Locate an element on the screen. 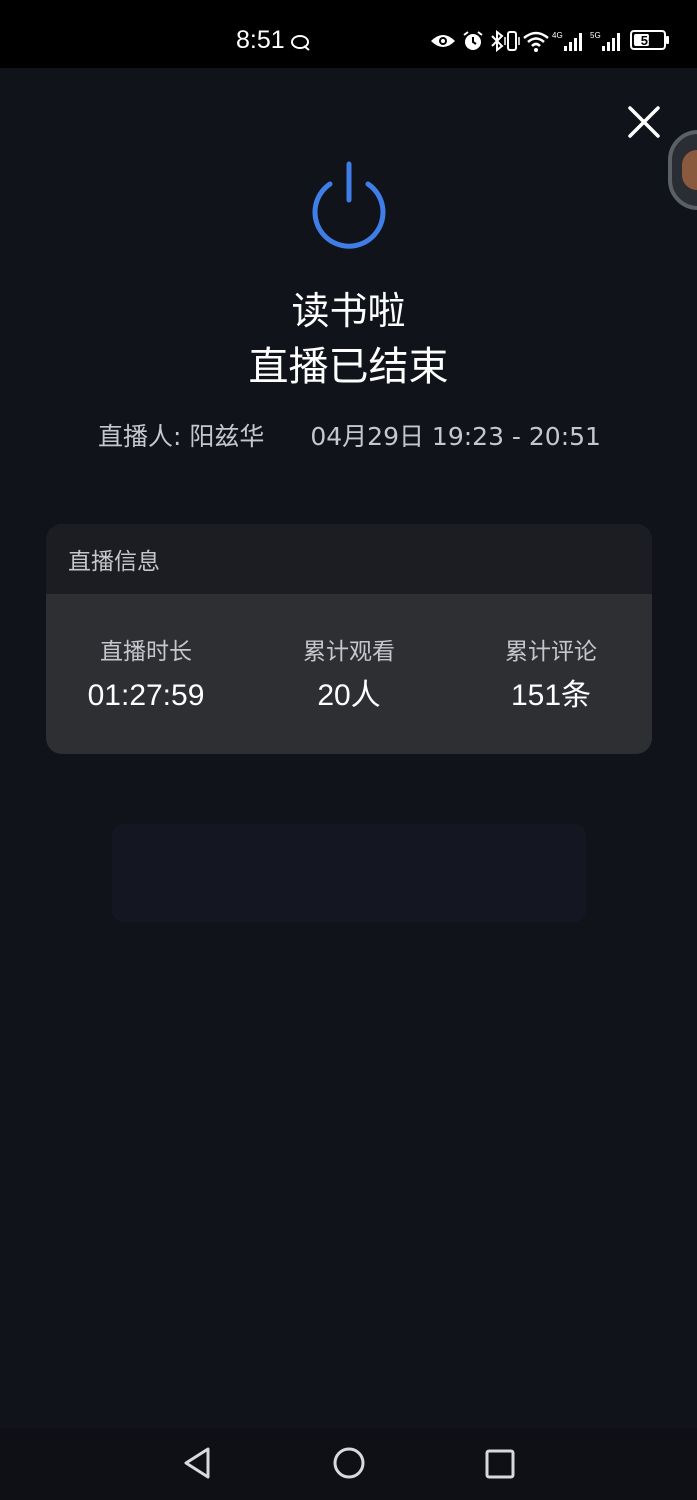  alarm-icon is located at coordinates (473, 40).